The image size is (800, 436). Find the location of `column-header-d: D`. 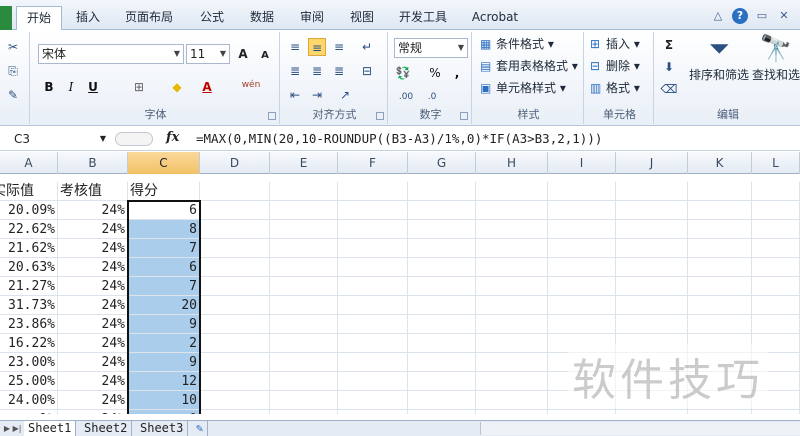

column-header-d: D is located at coordinates (235, 163).